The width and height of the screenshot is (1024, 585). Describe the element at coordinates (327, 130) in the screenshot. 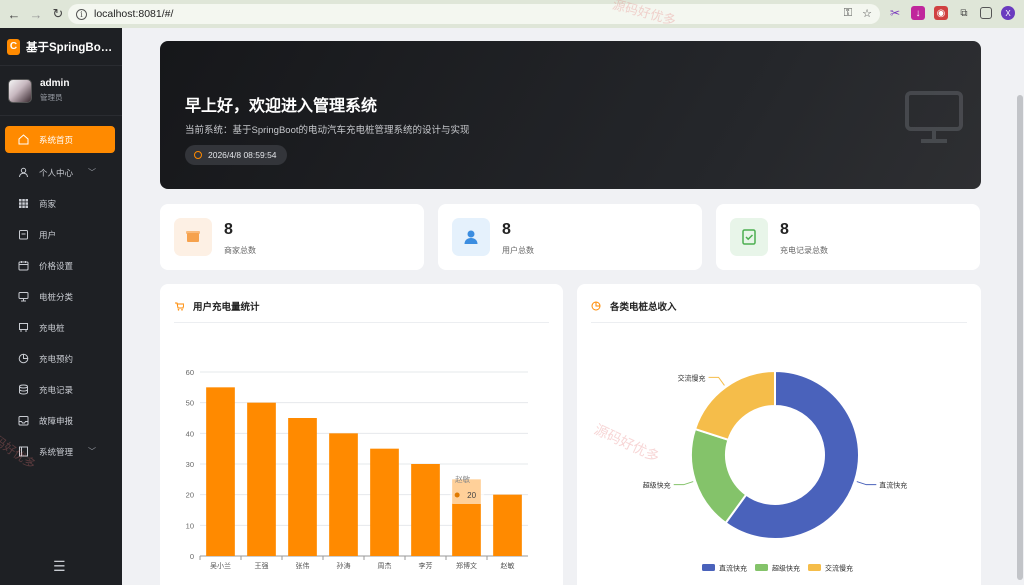

I see `system-subtitle: 当前系统：基于SpringBoot的电动汽车充电桩管理系统的设计与实现` at that location.